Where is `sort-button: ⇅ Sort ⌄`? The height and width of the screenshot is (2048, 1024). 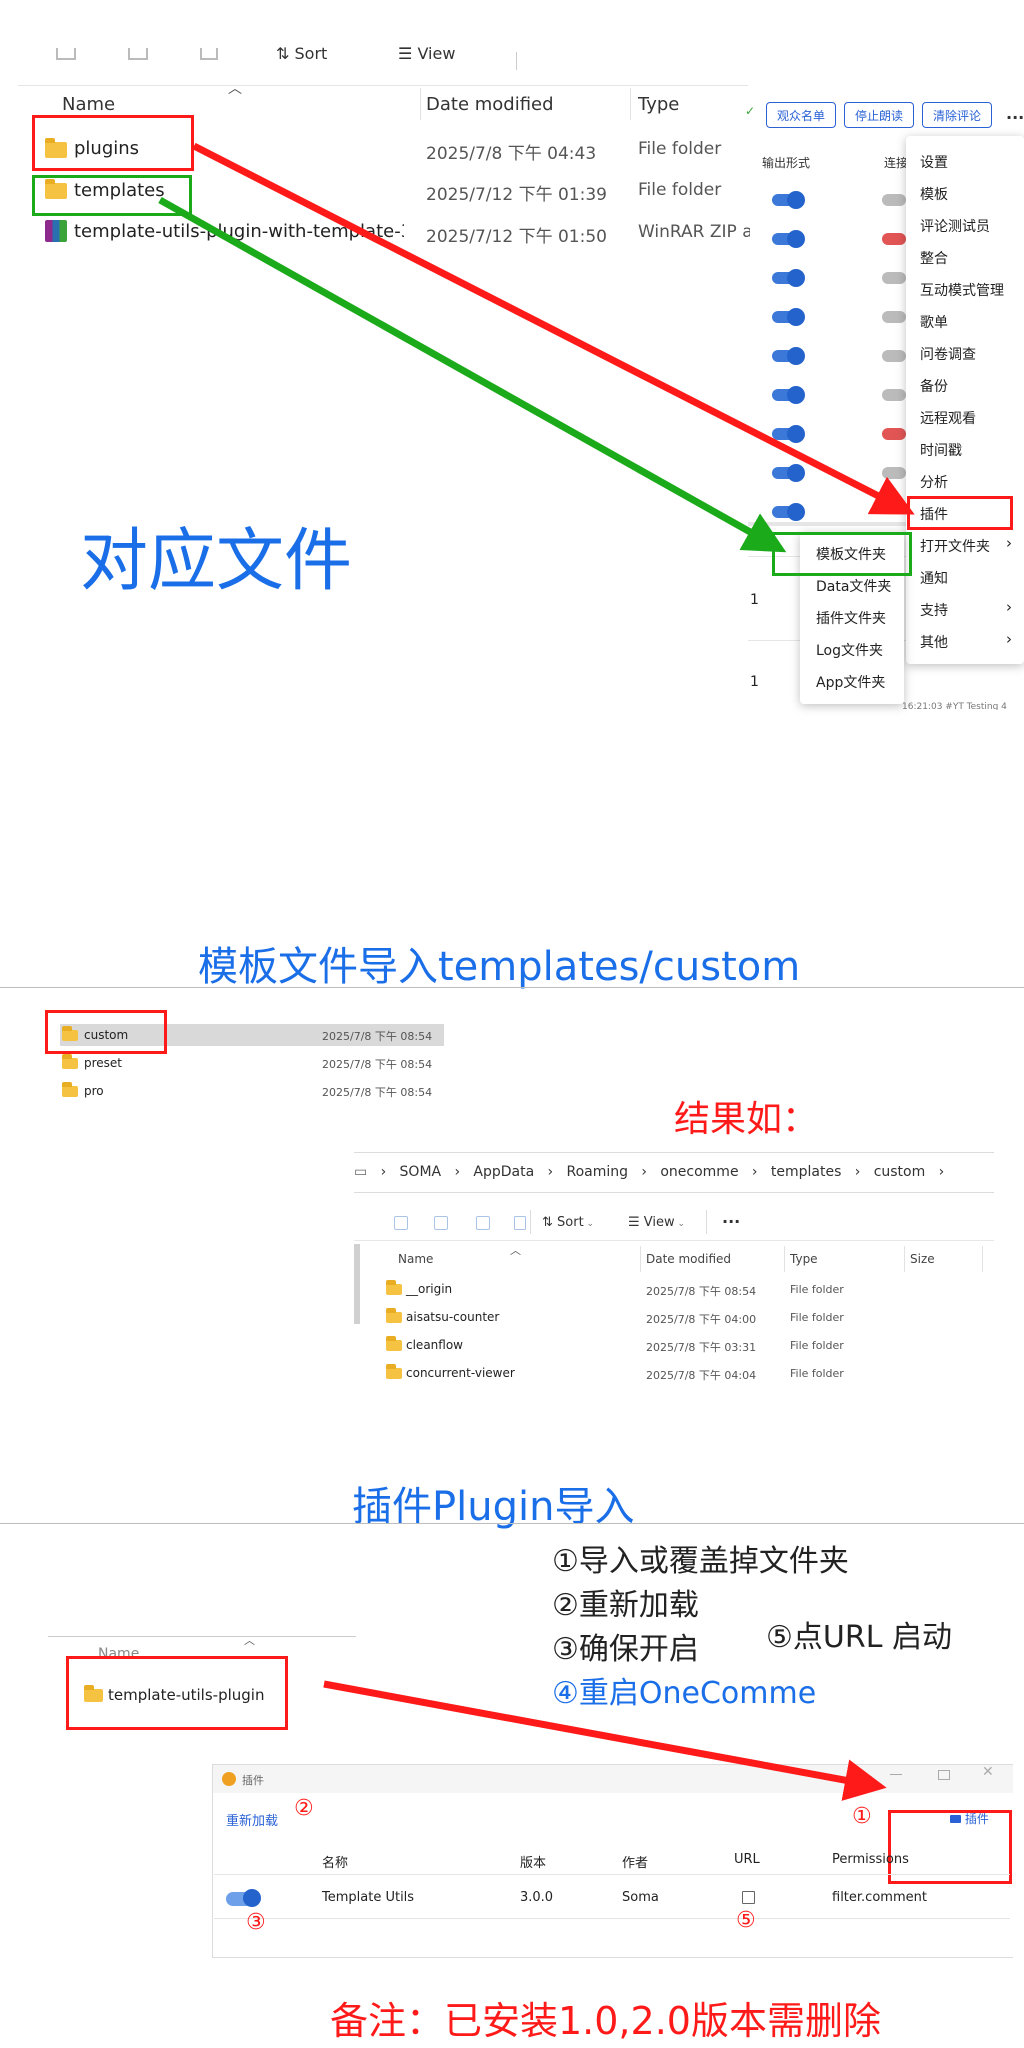
sort-button: ⇅ Sort ⌄ is located at coordinates (568, 1222).